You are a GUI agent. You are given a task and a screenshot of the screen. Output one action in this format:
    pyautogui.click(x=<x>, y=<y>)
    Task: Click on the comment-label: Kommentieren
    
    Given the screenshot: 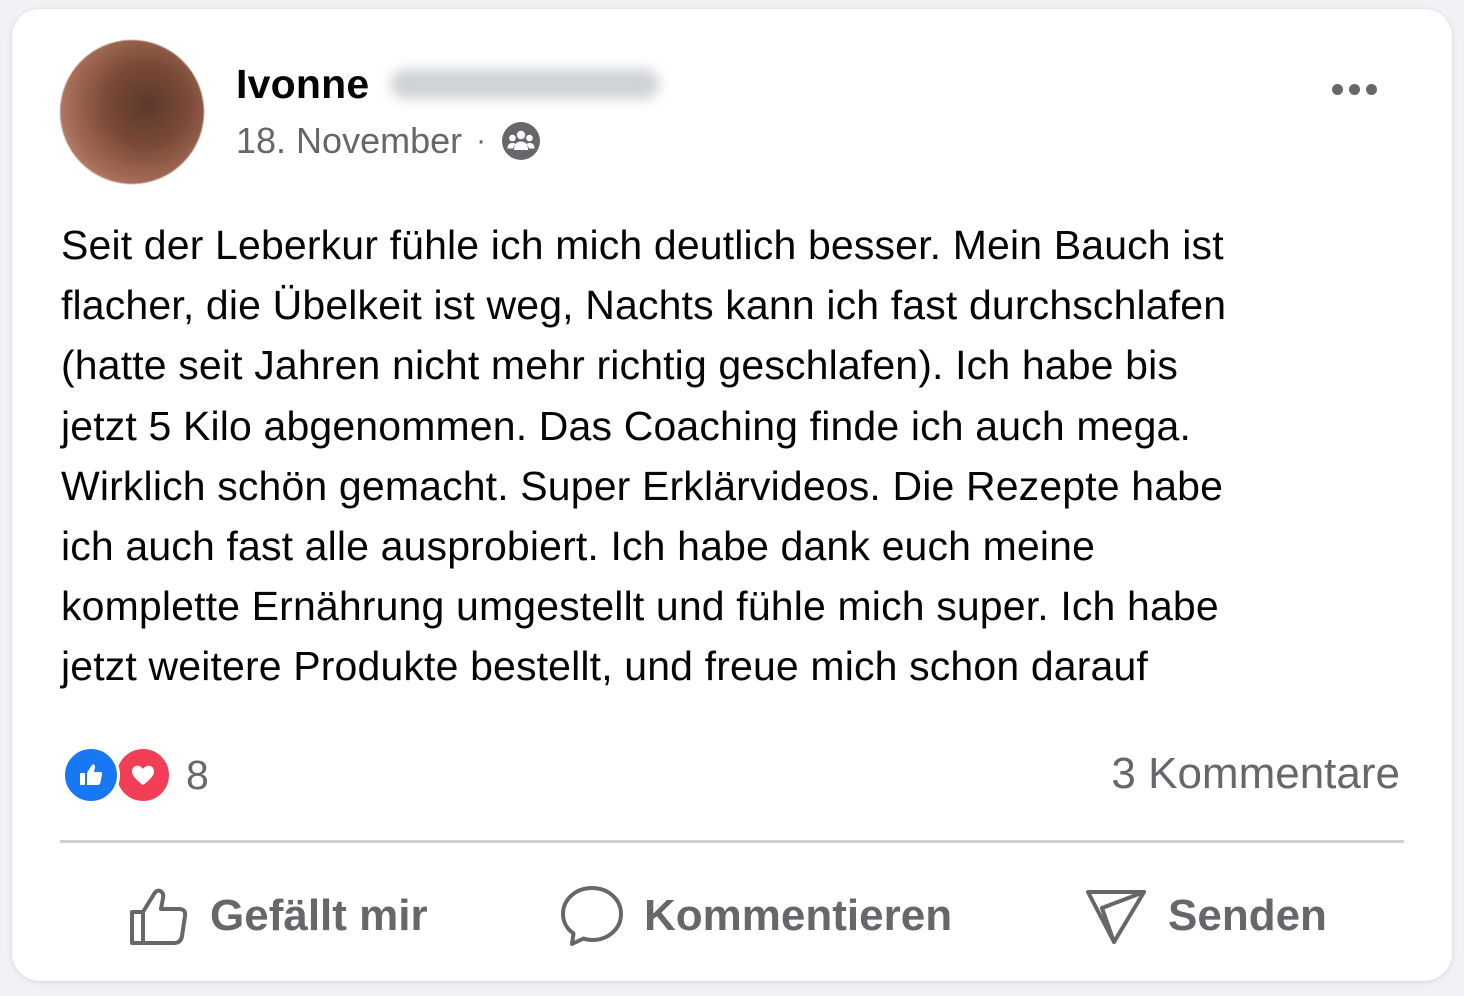 What is the action you would take?
    pyautogui.click(x=798, y=915)
    